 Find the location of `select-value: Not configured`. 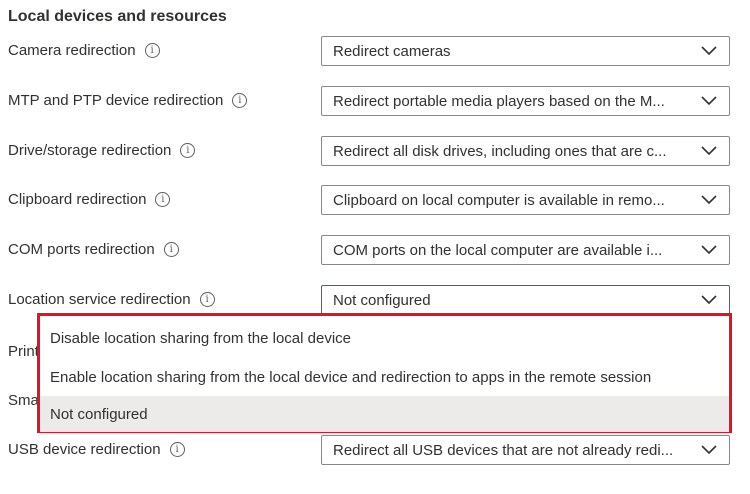

select-value: Not configured is located at coordinates (382, 300).